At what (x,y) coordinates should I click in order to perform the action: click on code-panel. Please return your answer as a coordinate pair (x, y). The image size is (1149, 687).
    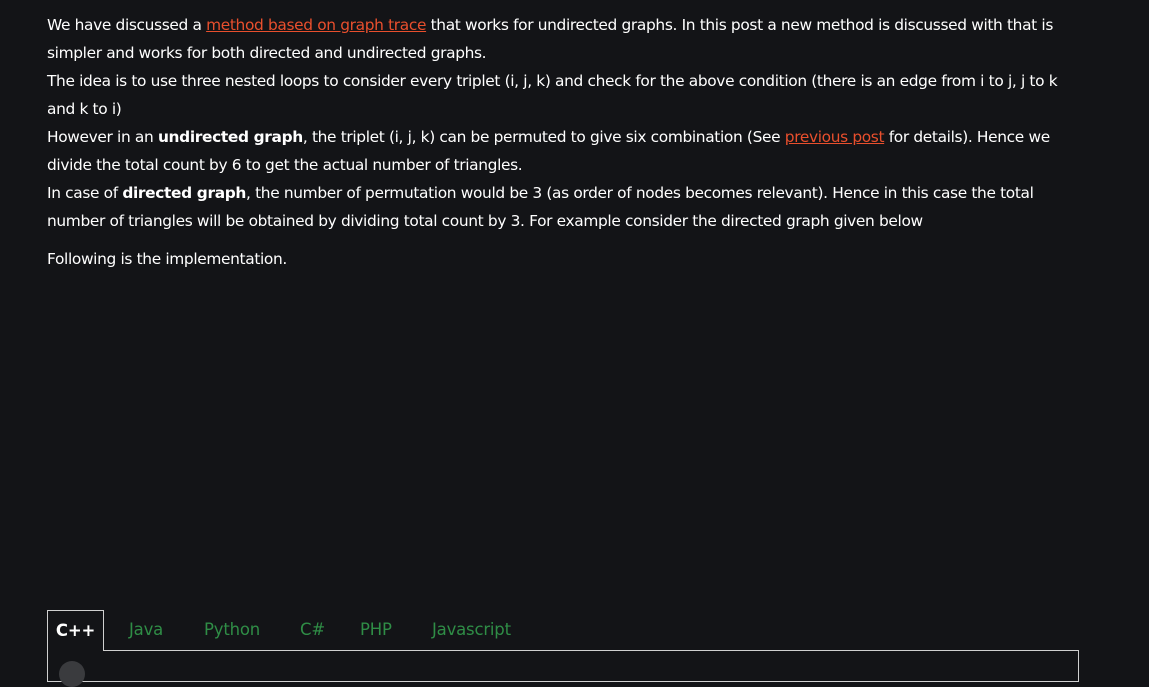
    Looking at the image, I should click on (563, 668).